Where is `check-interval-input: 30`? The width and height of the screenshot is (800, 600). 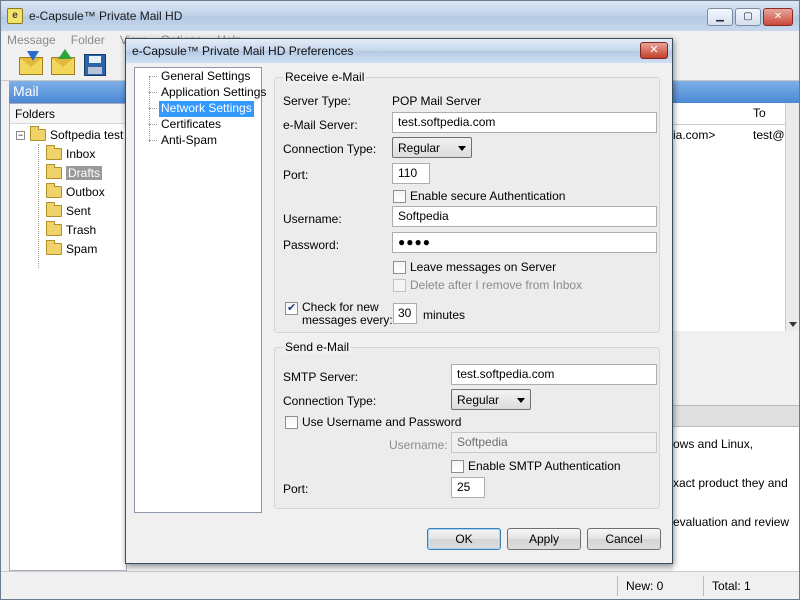 check-interval-input: 30 is located at coordinates (405, 313).